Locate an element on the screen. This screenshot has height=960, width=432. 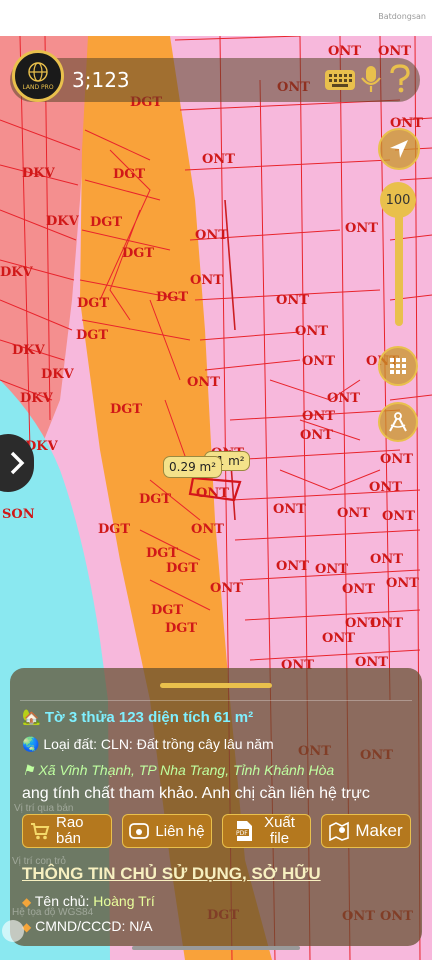
status-bar: Batdongsan is located at coordinates (216, 18).